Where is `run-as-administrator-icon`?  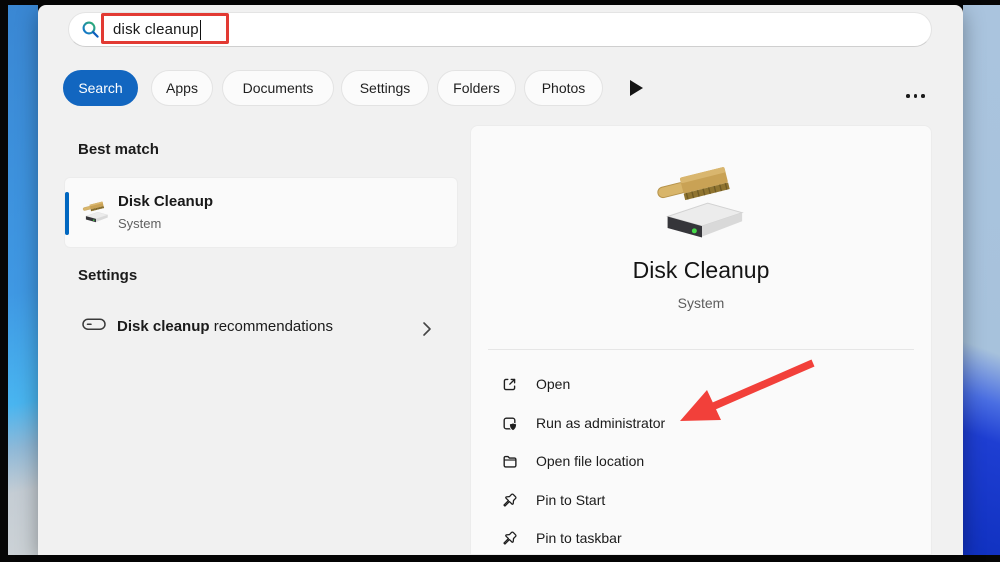
run-as-administrator-icon is located at coordinates (510, 423).